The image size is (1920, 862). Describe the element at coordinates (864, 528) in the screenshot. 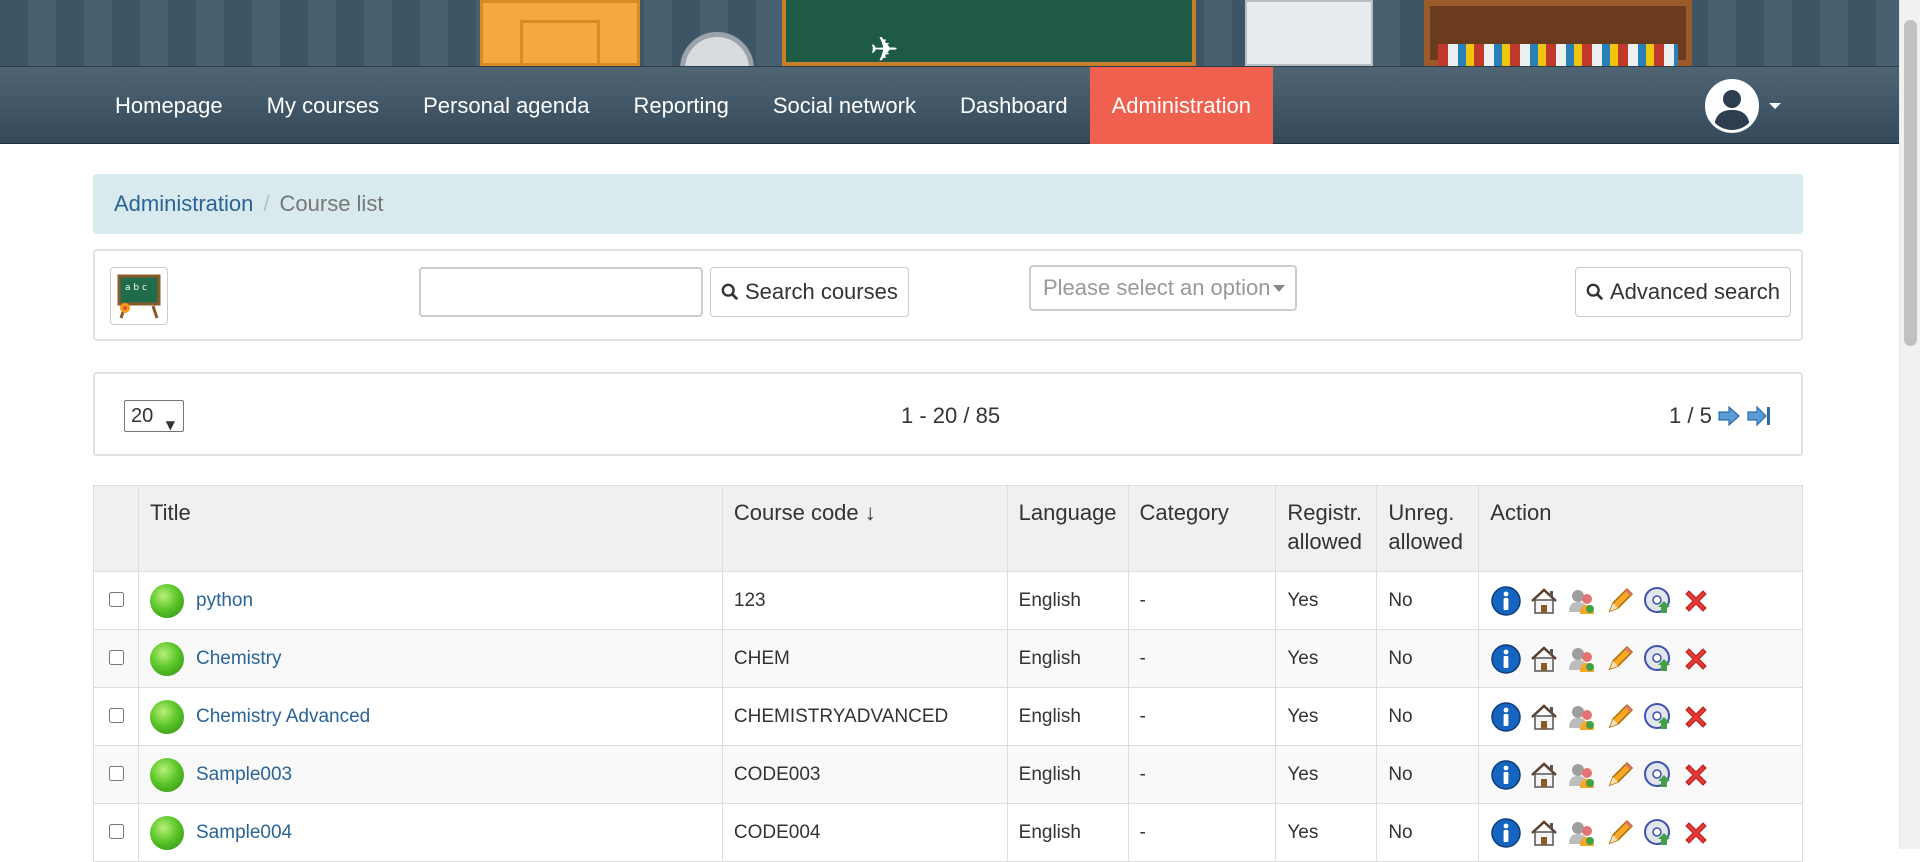

I see `column-header-course-code: Course code ↓` at that location.